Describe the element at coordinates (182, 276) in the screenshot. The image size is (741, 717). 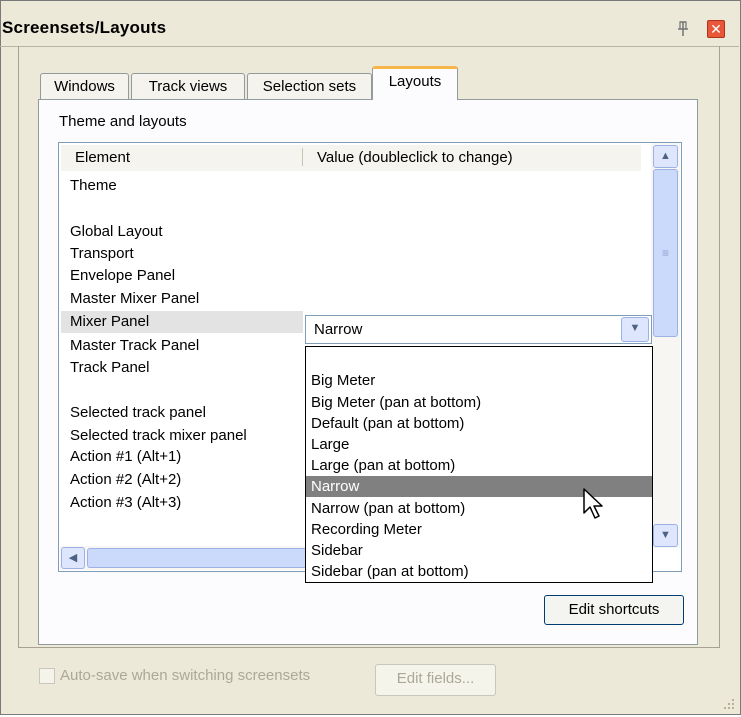
I see `list-item: Envelope Panel` at that location.